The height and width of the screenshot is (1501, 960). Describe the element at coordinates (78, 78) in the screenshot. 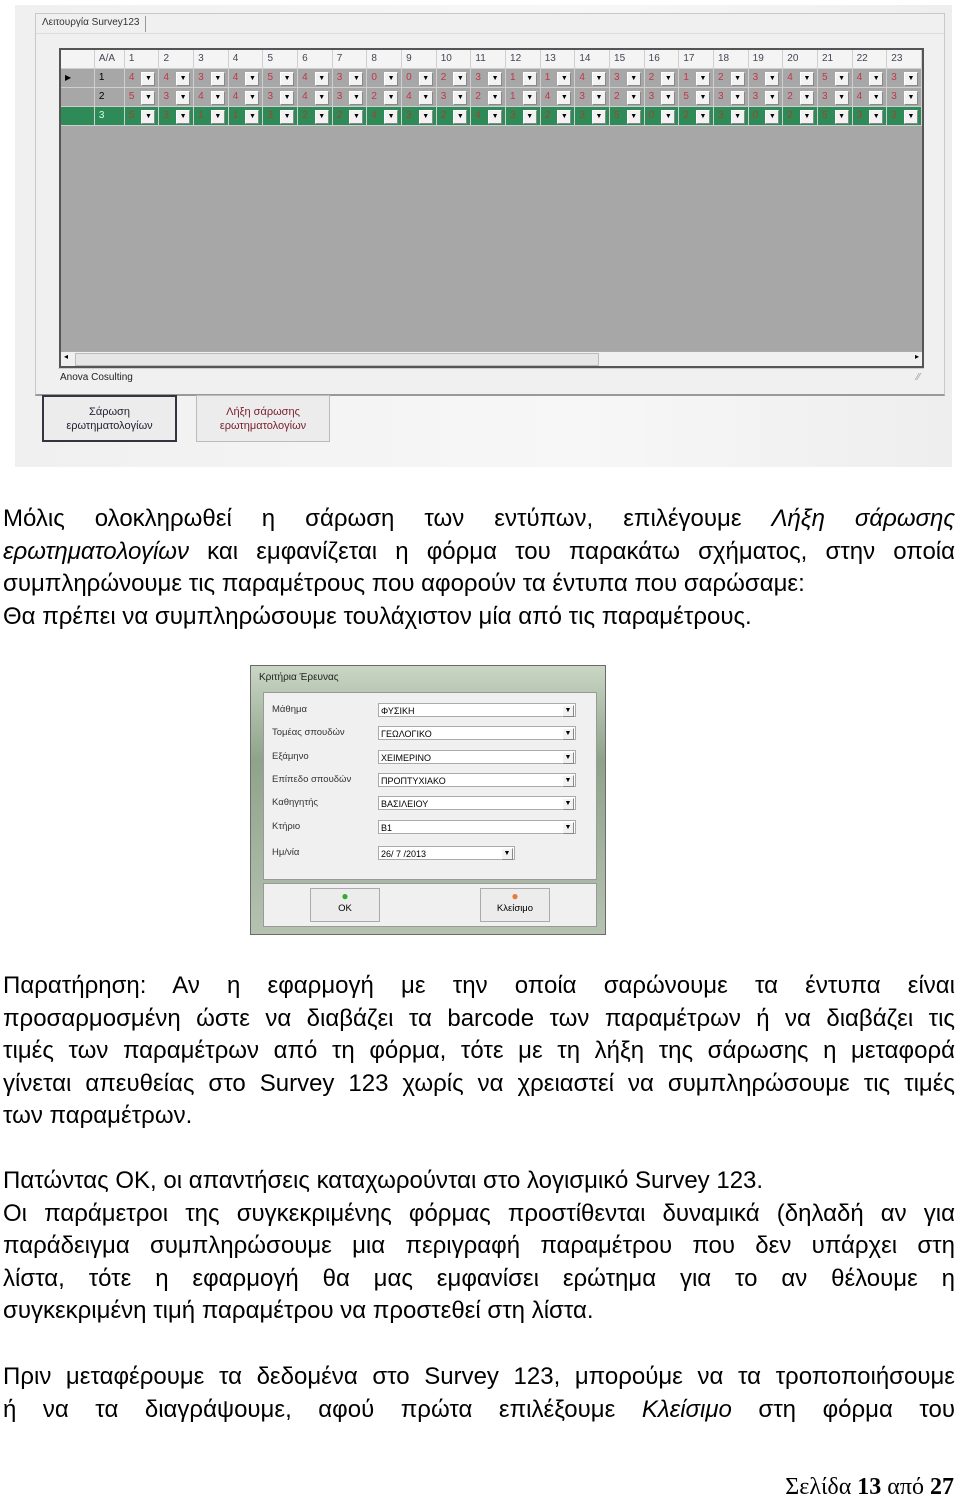

I see `row-selector: ▶` at that location.